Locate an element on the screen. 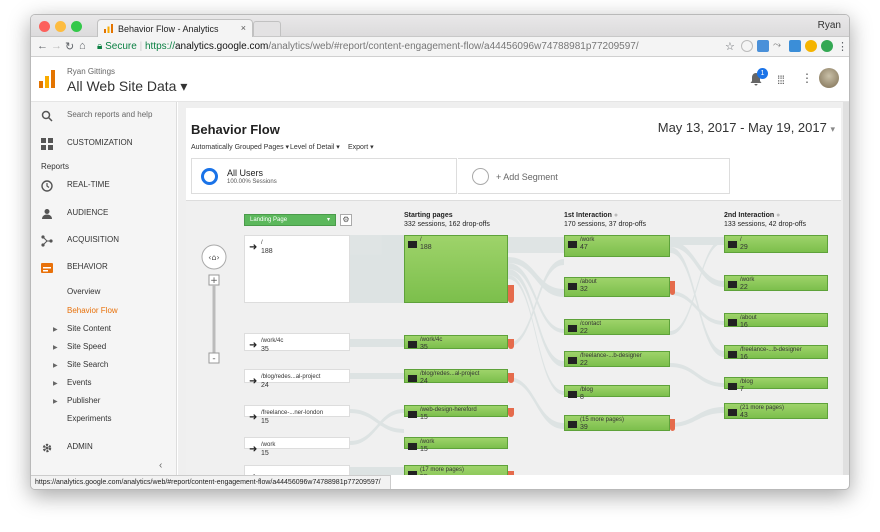 This screenshot has height=532, width=880. sidebar-subitem-site-speed: Site Speed is located at coordinates (86, 346).